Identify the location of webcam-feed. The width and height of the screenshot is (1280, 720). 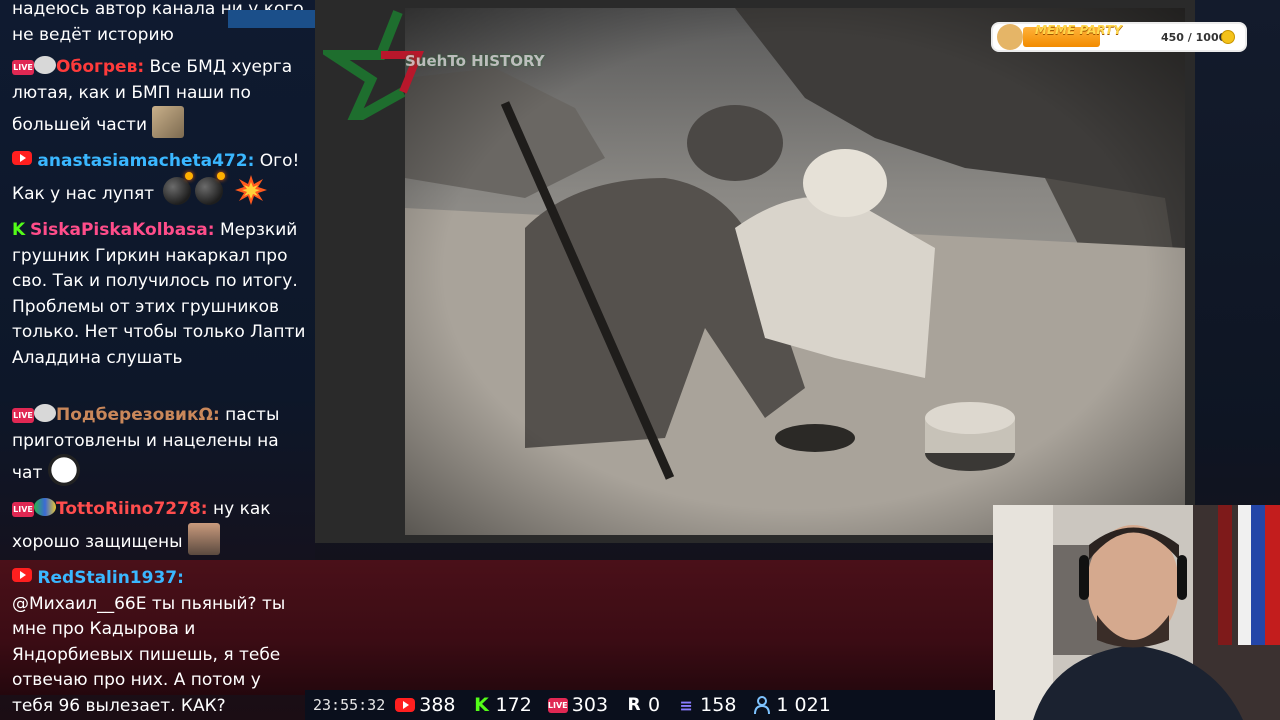
(1136, 612).